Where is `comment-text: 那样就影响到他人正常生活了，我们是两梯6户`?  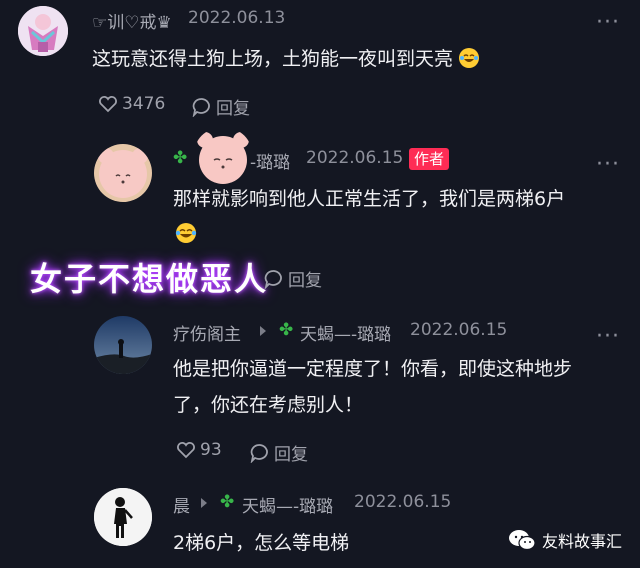 comment-text: 那样就影响到他人正常生活了，我们是两梯6户 is located at coordinates (369, 199).